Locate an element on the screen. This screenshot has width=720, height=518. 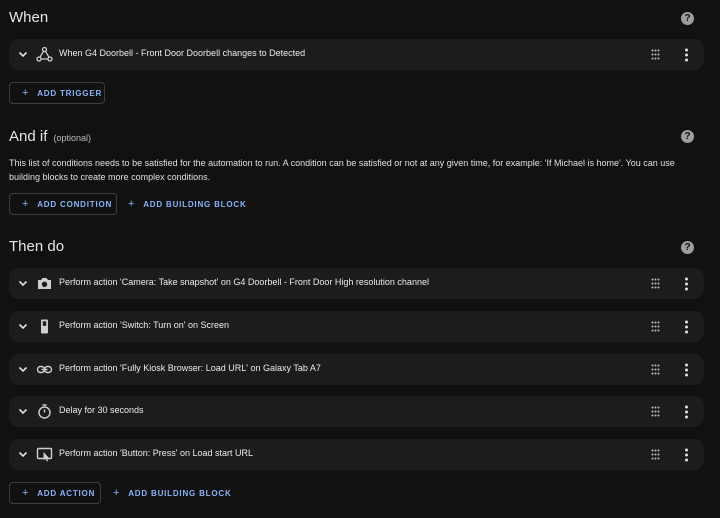
button-press-icon is located at coordinates (44, 454).